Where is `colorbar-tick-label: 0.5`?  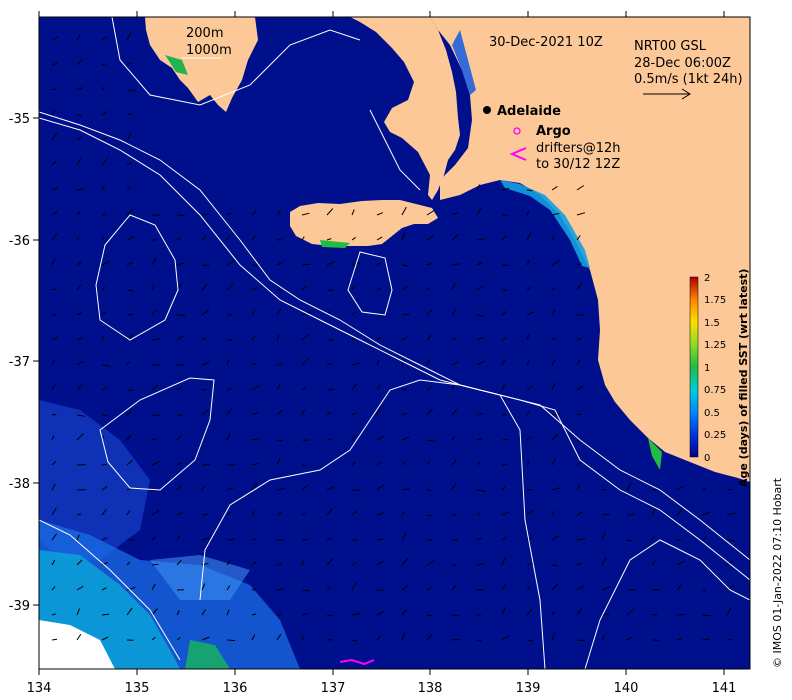
colorbar-tick-label: 0.5 is located at coordinates (712, 413).